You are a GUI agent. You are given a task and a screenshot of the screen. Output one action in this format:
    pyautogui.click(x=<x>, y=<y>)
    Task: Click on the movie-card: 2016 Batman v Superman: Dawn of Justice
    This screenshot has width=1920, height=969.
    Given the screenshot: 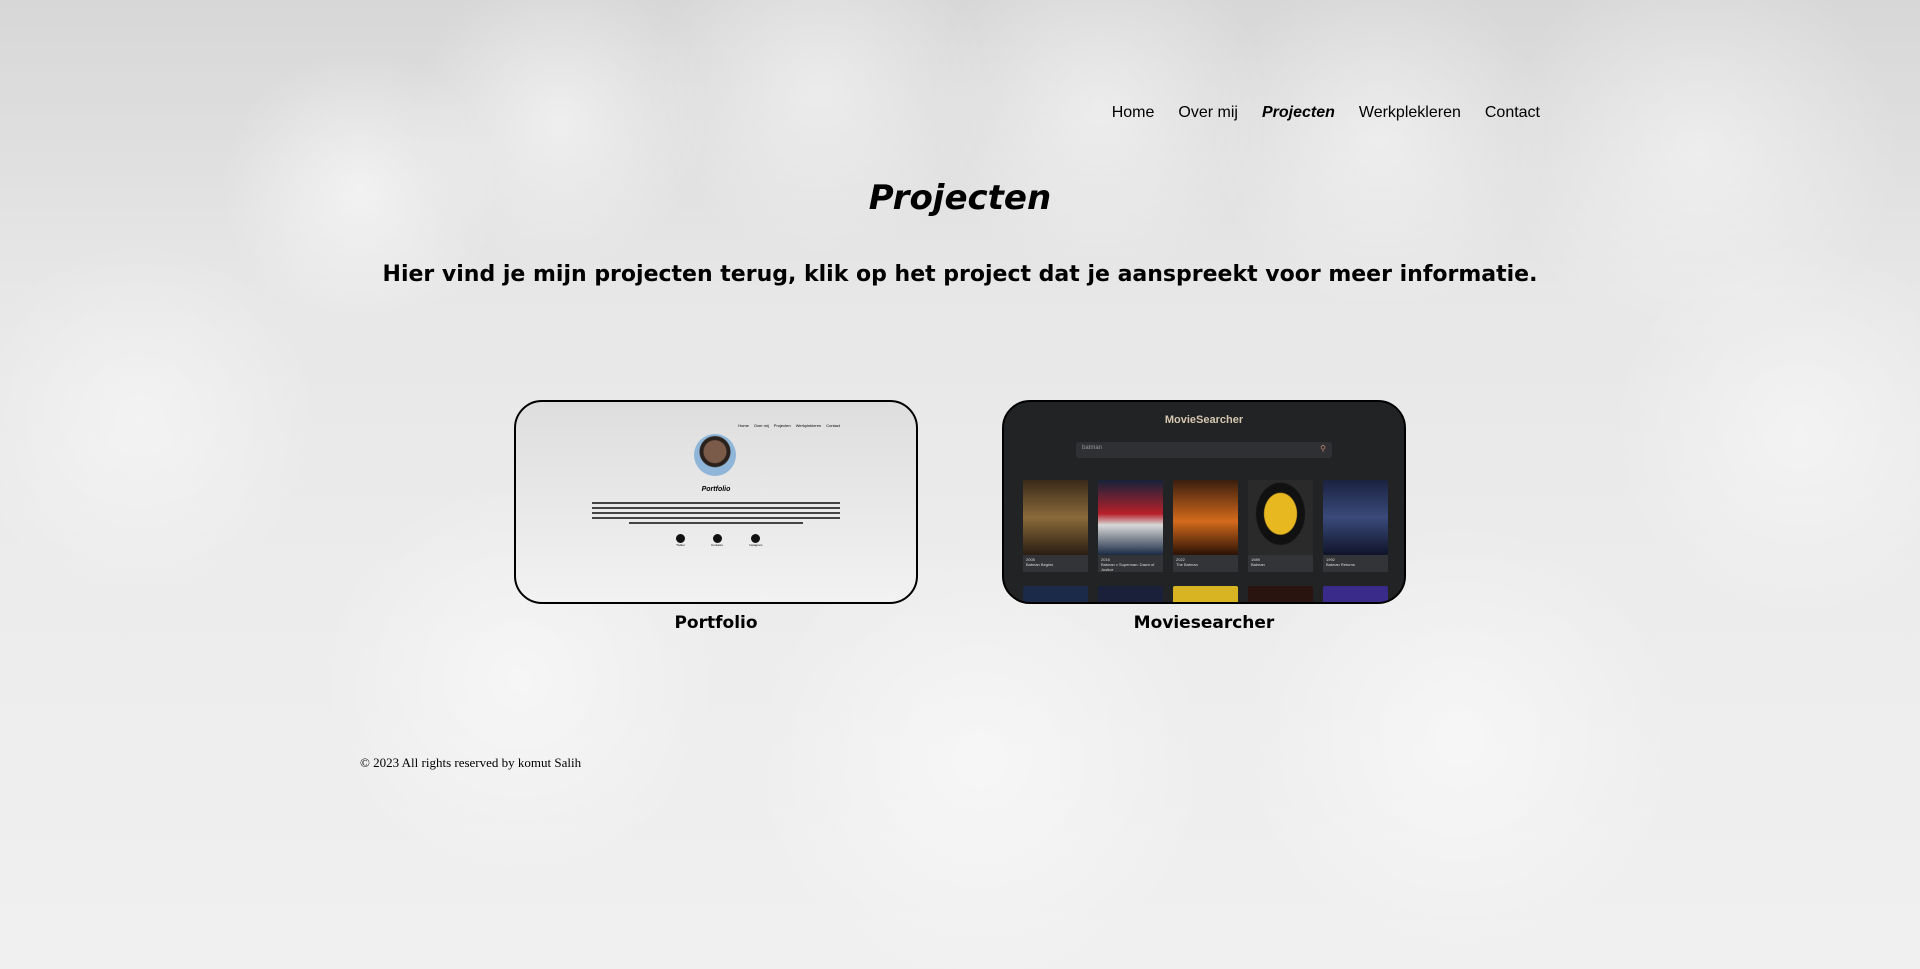 What is the action you would take?
    pyautogui.click(x=1130, y=526)
    